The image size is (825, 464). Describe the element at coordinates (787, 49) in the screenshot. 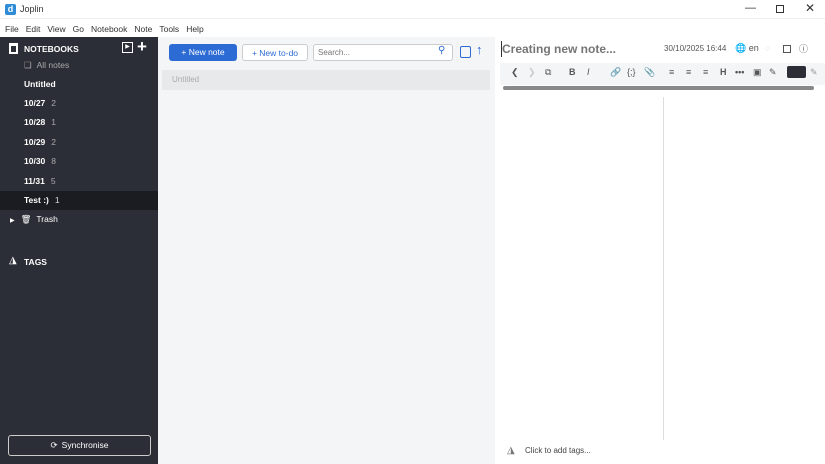

I see `layout-toggle-icon` at that location.